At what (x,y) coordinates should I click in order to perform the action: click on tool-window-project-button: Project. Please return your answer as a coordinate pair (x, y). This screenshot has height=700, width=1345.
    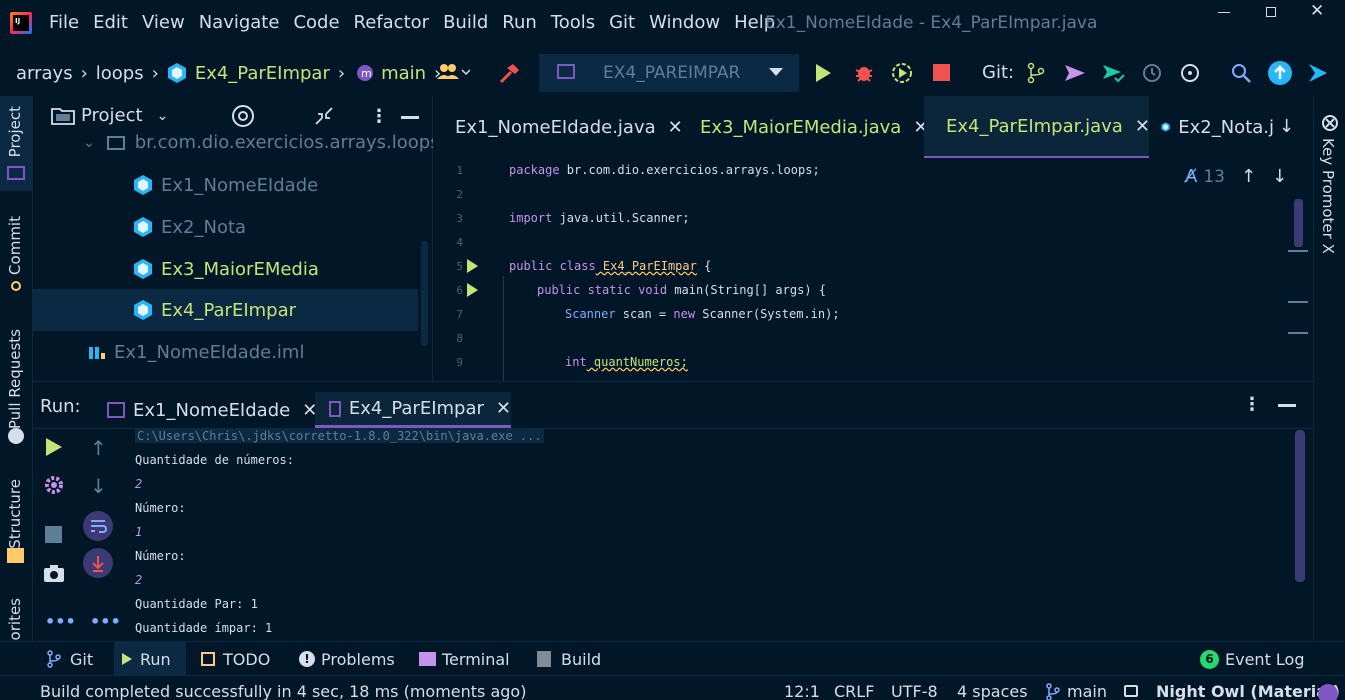
    Looking at the image, I should click on (16, 143).